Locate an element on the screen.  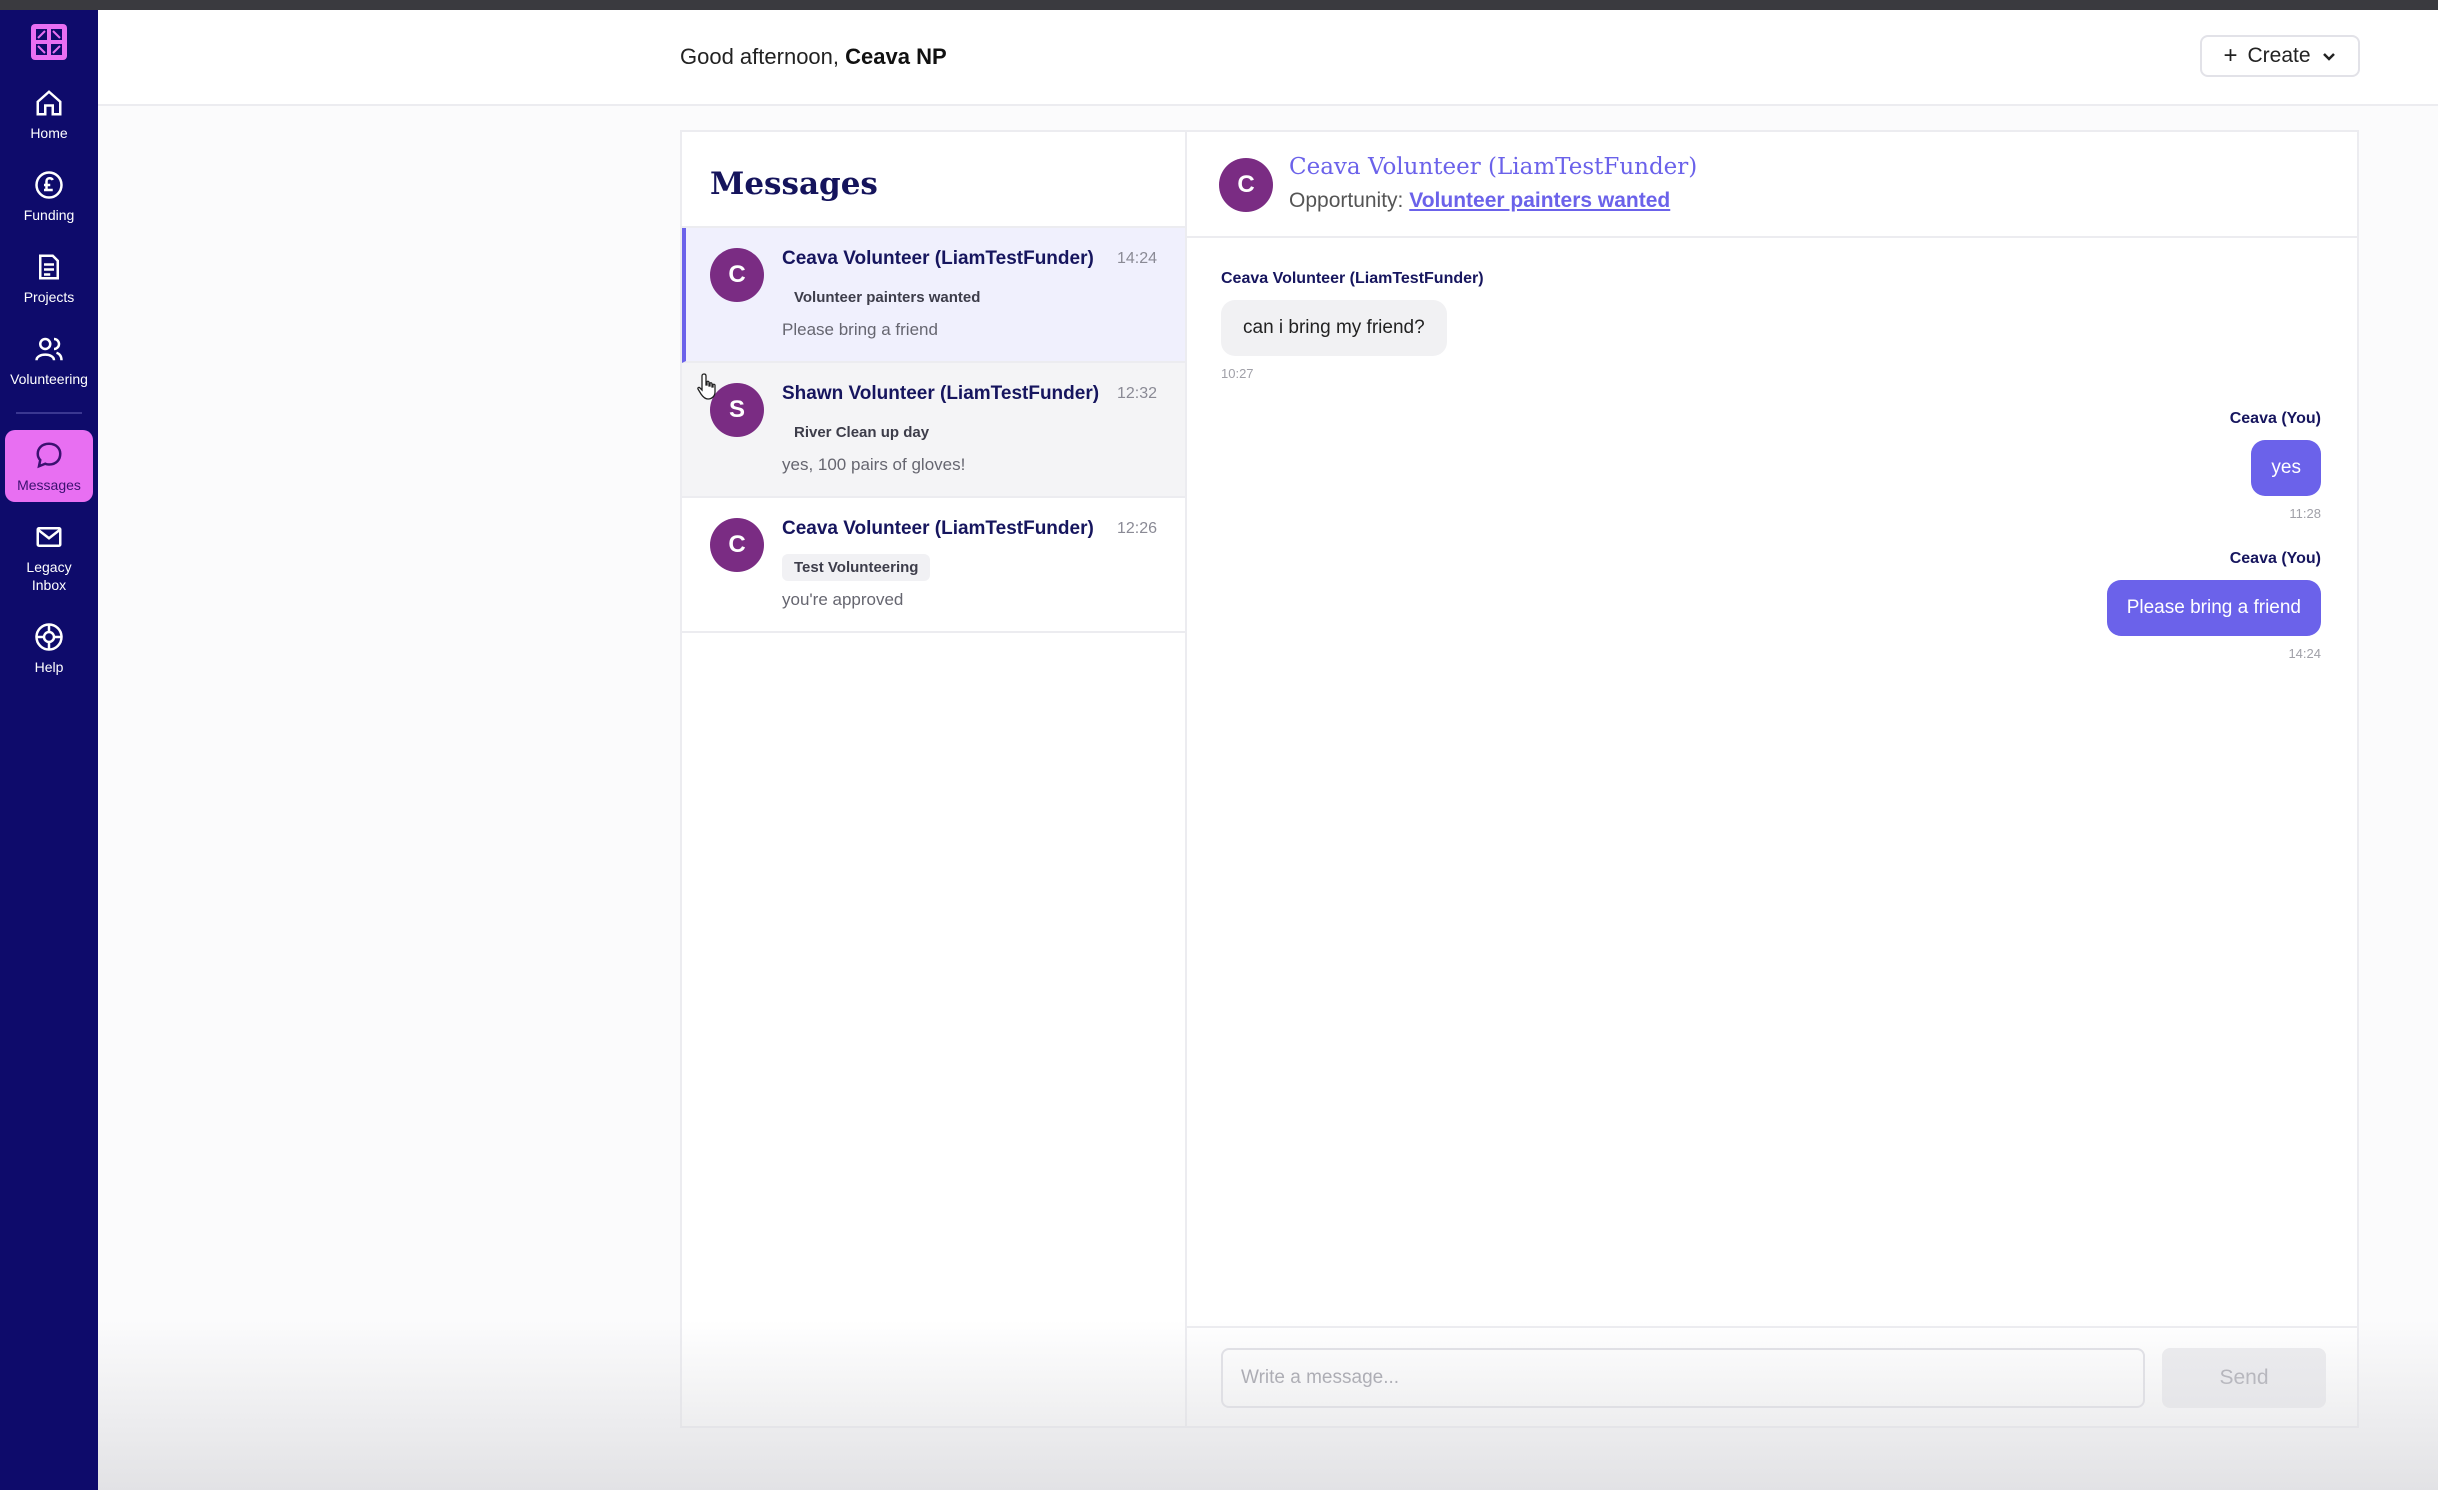
sidebar-item-label: Legacy Inbox is located at coordinates (49, 576).